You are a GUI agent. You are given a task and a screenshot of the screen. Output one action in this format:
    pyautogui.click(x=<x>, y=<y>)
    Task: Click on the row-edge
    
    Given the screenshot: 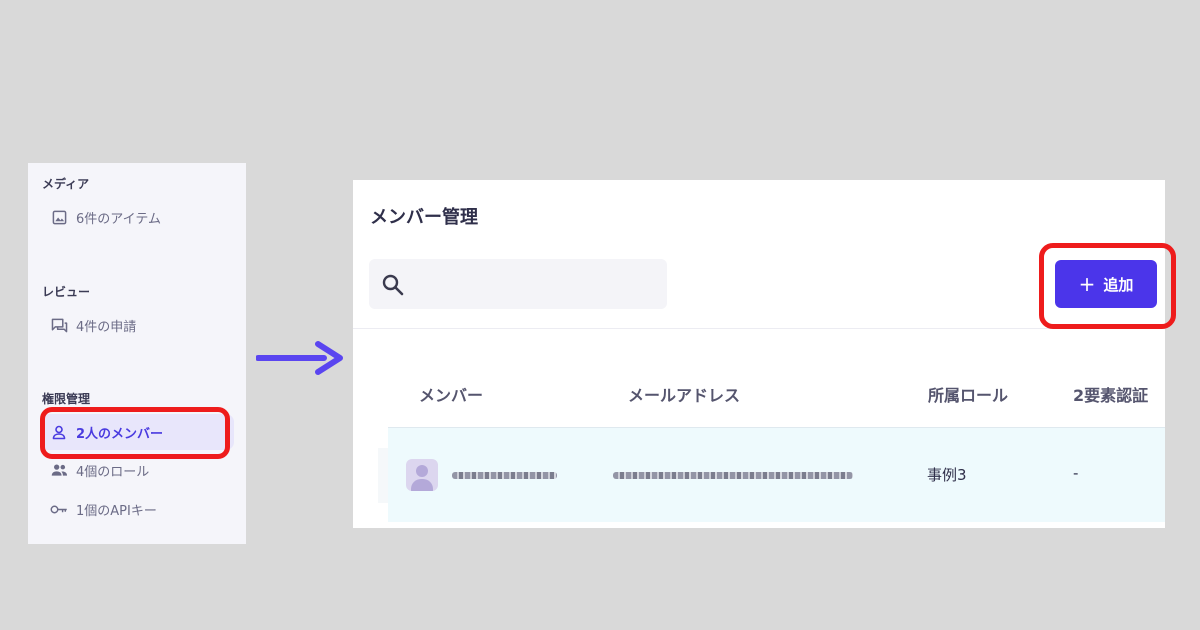 What is the action you would take?
    pyautogui.click(x=383, y=475)
    